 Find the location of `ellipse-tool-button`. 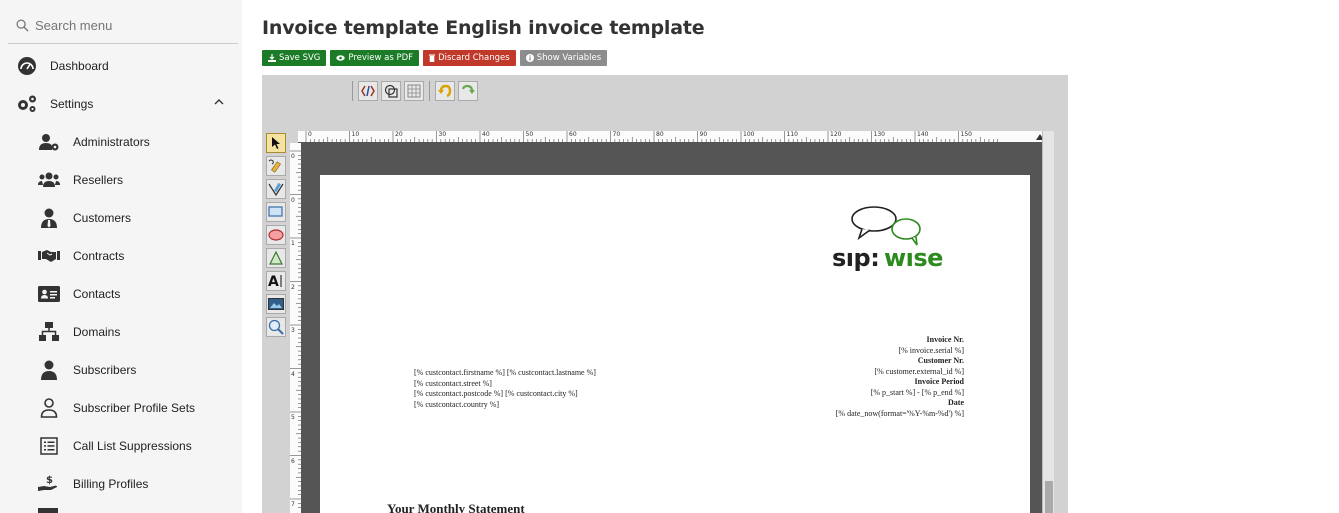

ellipse-tool-button is located at coordinates (276, 235).